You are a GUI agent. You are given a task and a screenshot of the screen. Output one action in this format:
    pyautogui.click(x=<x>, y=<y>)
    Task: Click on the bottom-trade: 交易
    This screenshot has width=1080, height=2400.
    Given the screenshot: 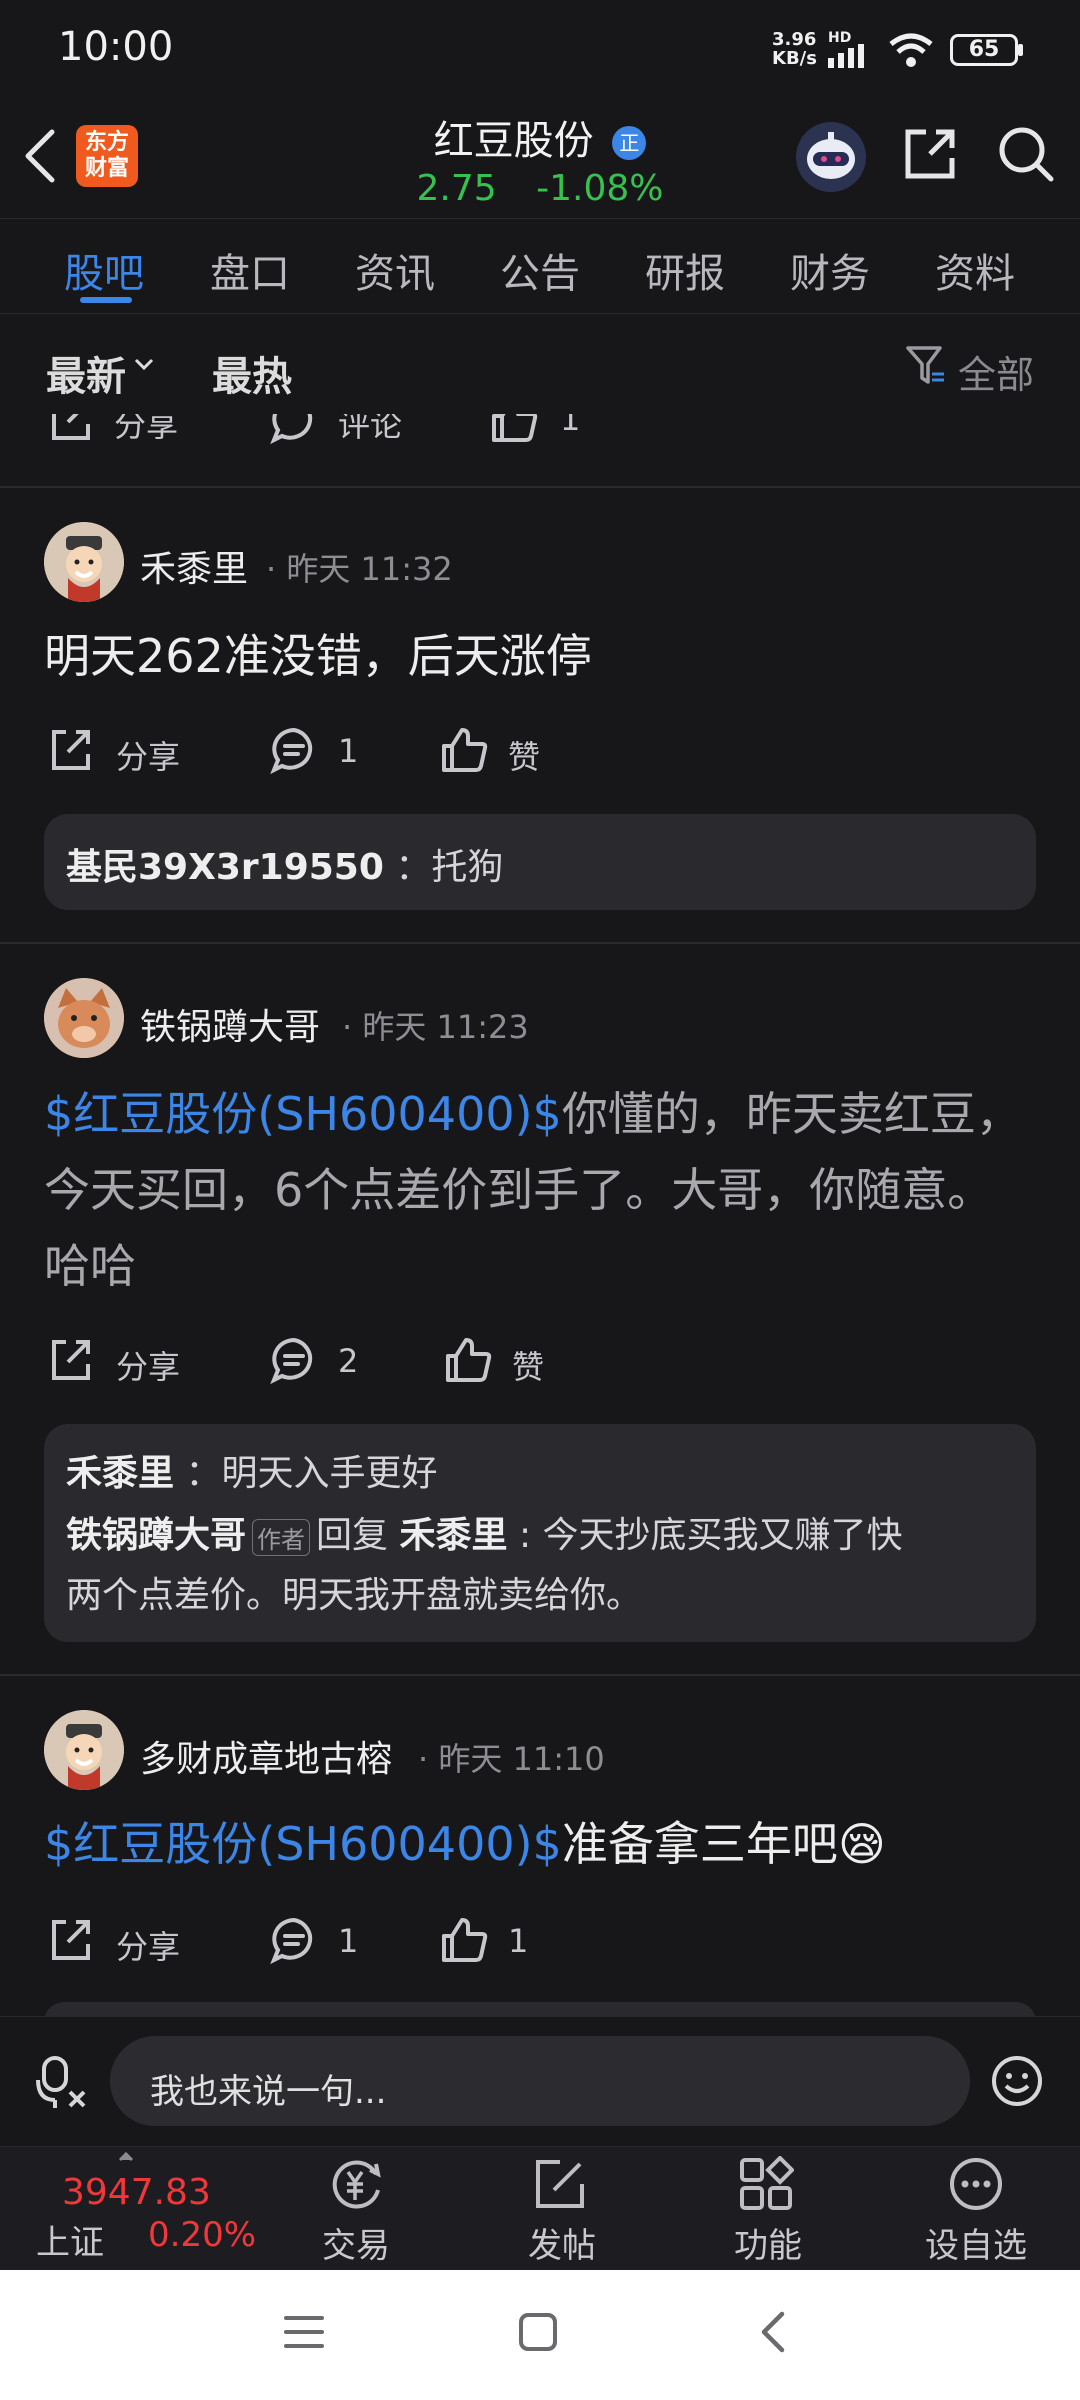 What is the action you would take?
    pyautogui.click(x=356, y=2242)
    